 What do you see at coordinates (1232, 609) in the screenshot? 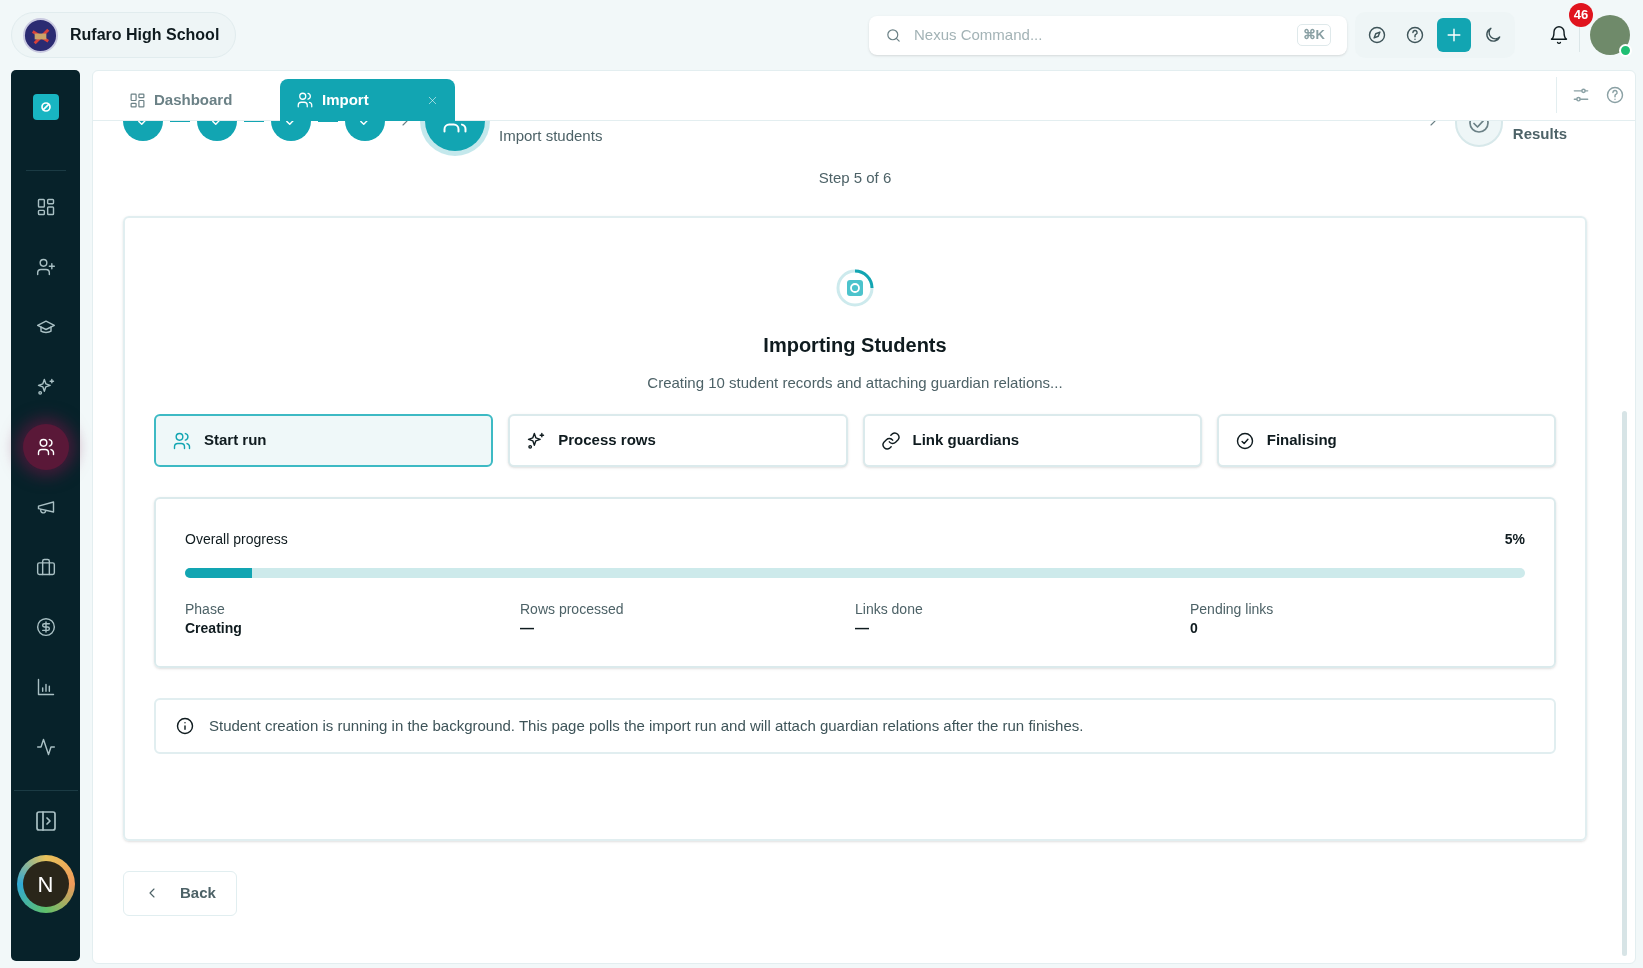
I see `stat-label: Pending links` at bounding box center [1232, 609].